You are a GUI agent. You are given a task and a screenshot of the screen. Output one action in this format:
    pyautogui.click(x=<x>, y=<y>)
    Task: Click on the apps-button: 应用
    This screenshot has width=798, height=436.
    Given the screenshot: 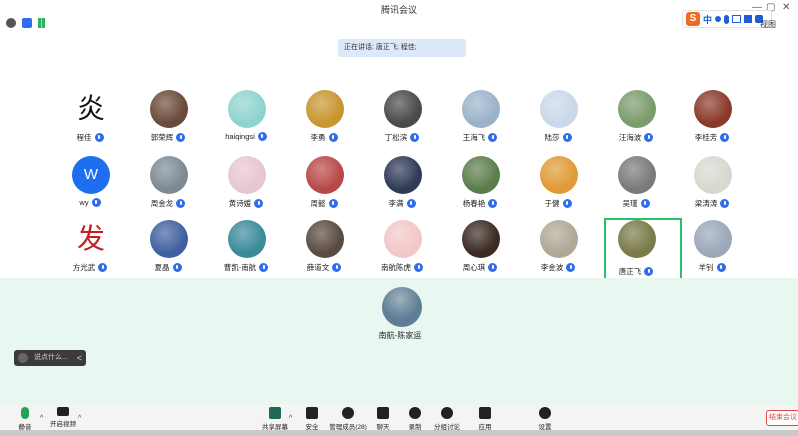 What is the action you would take?
    pyautogui.click(x=485, y=419)
    